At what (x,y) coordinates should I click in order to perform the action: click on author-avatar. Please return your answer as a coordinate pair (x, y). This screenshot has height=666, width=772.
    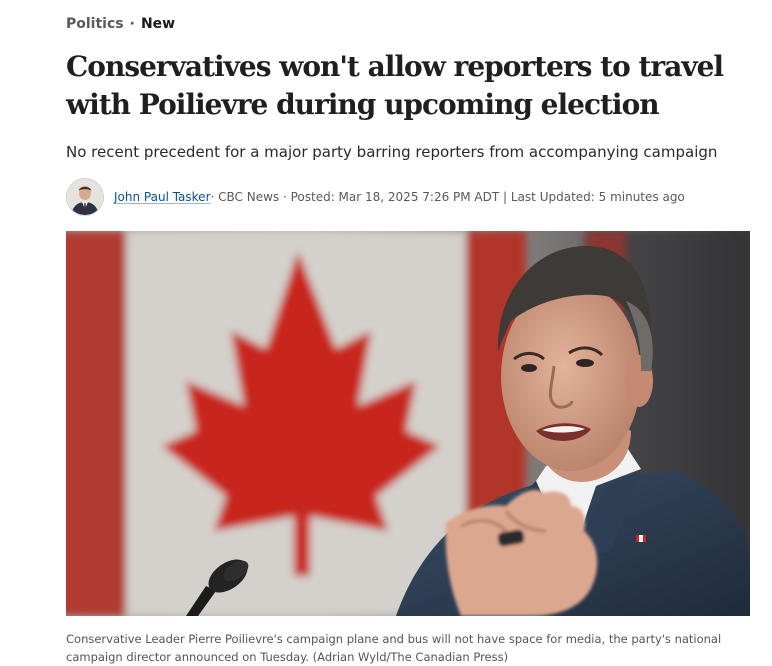
    Looking at the image, I should click on (85, 197).